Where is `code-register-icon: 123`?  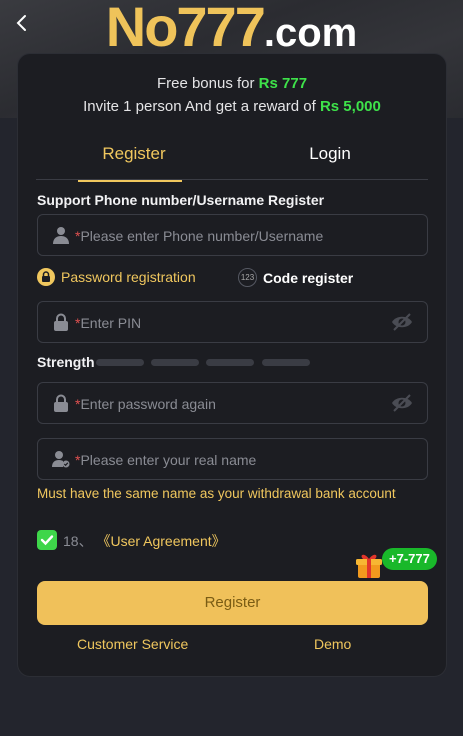 code-register-icon: 123 is located at coordinates (247, 277).